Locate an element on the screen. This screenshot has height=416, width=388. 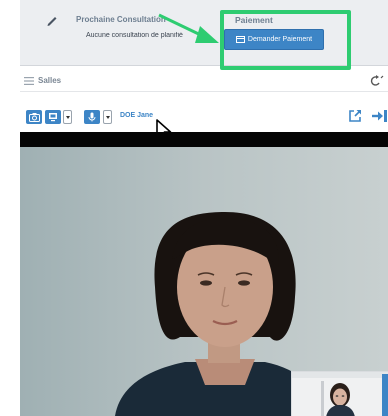
screen-share-icon is located at coordinates (53, 117).